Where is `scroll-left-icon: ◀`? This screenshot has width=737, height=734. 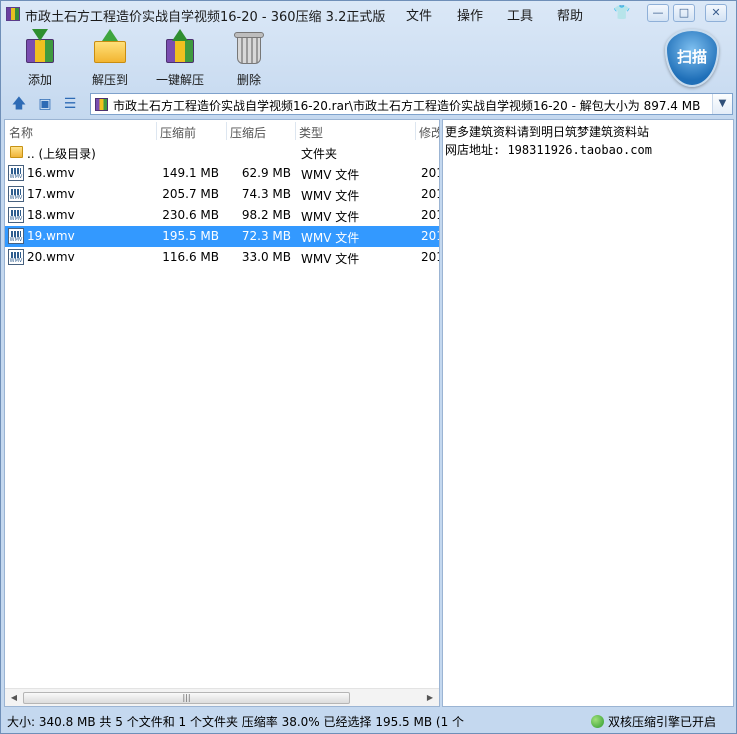
scroll-left-icon: ◀ is located at coordinates (14, 698).